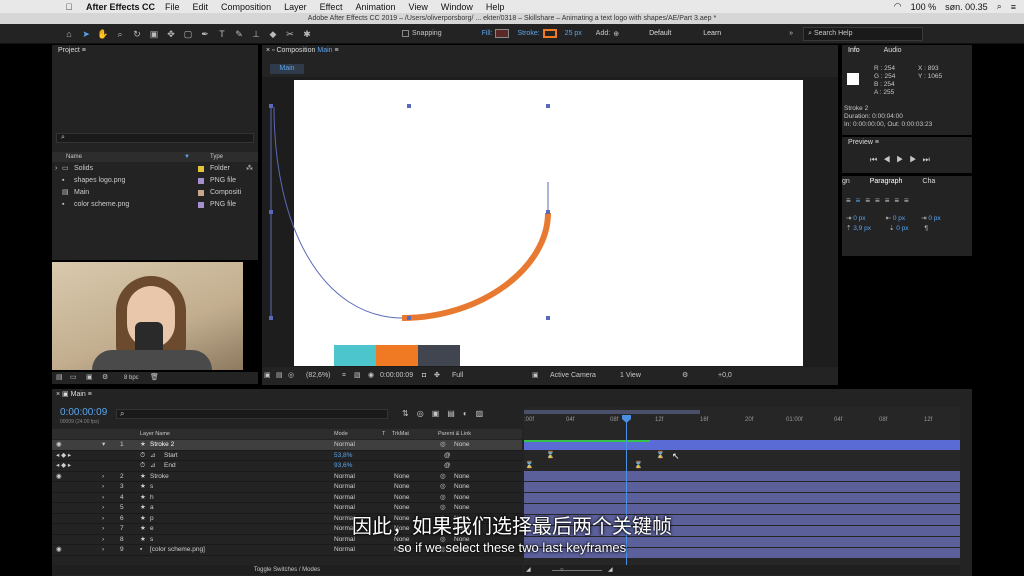 The height and width of the screenshot is (576, 1024). I want to click on graph-editor-icon: ▨, so click(484, 413).